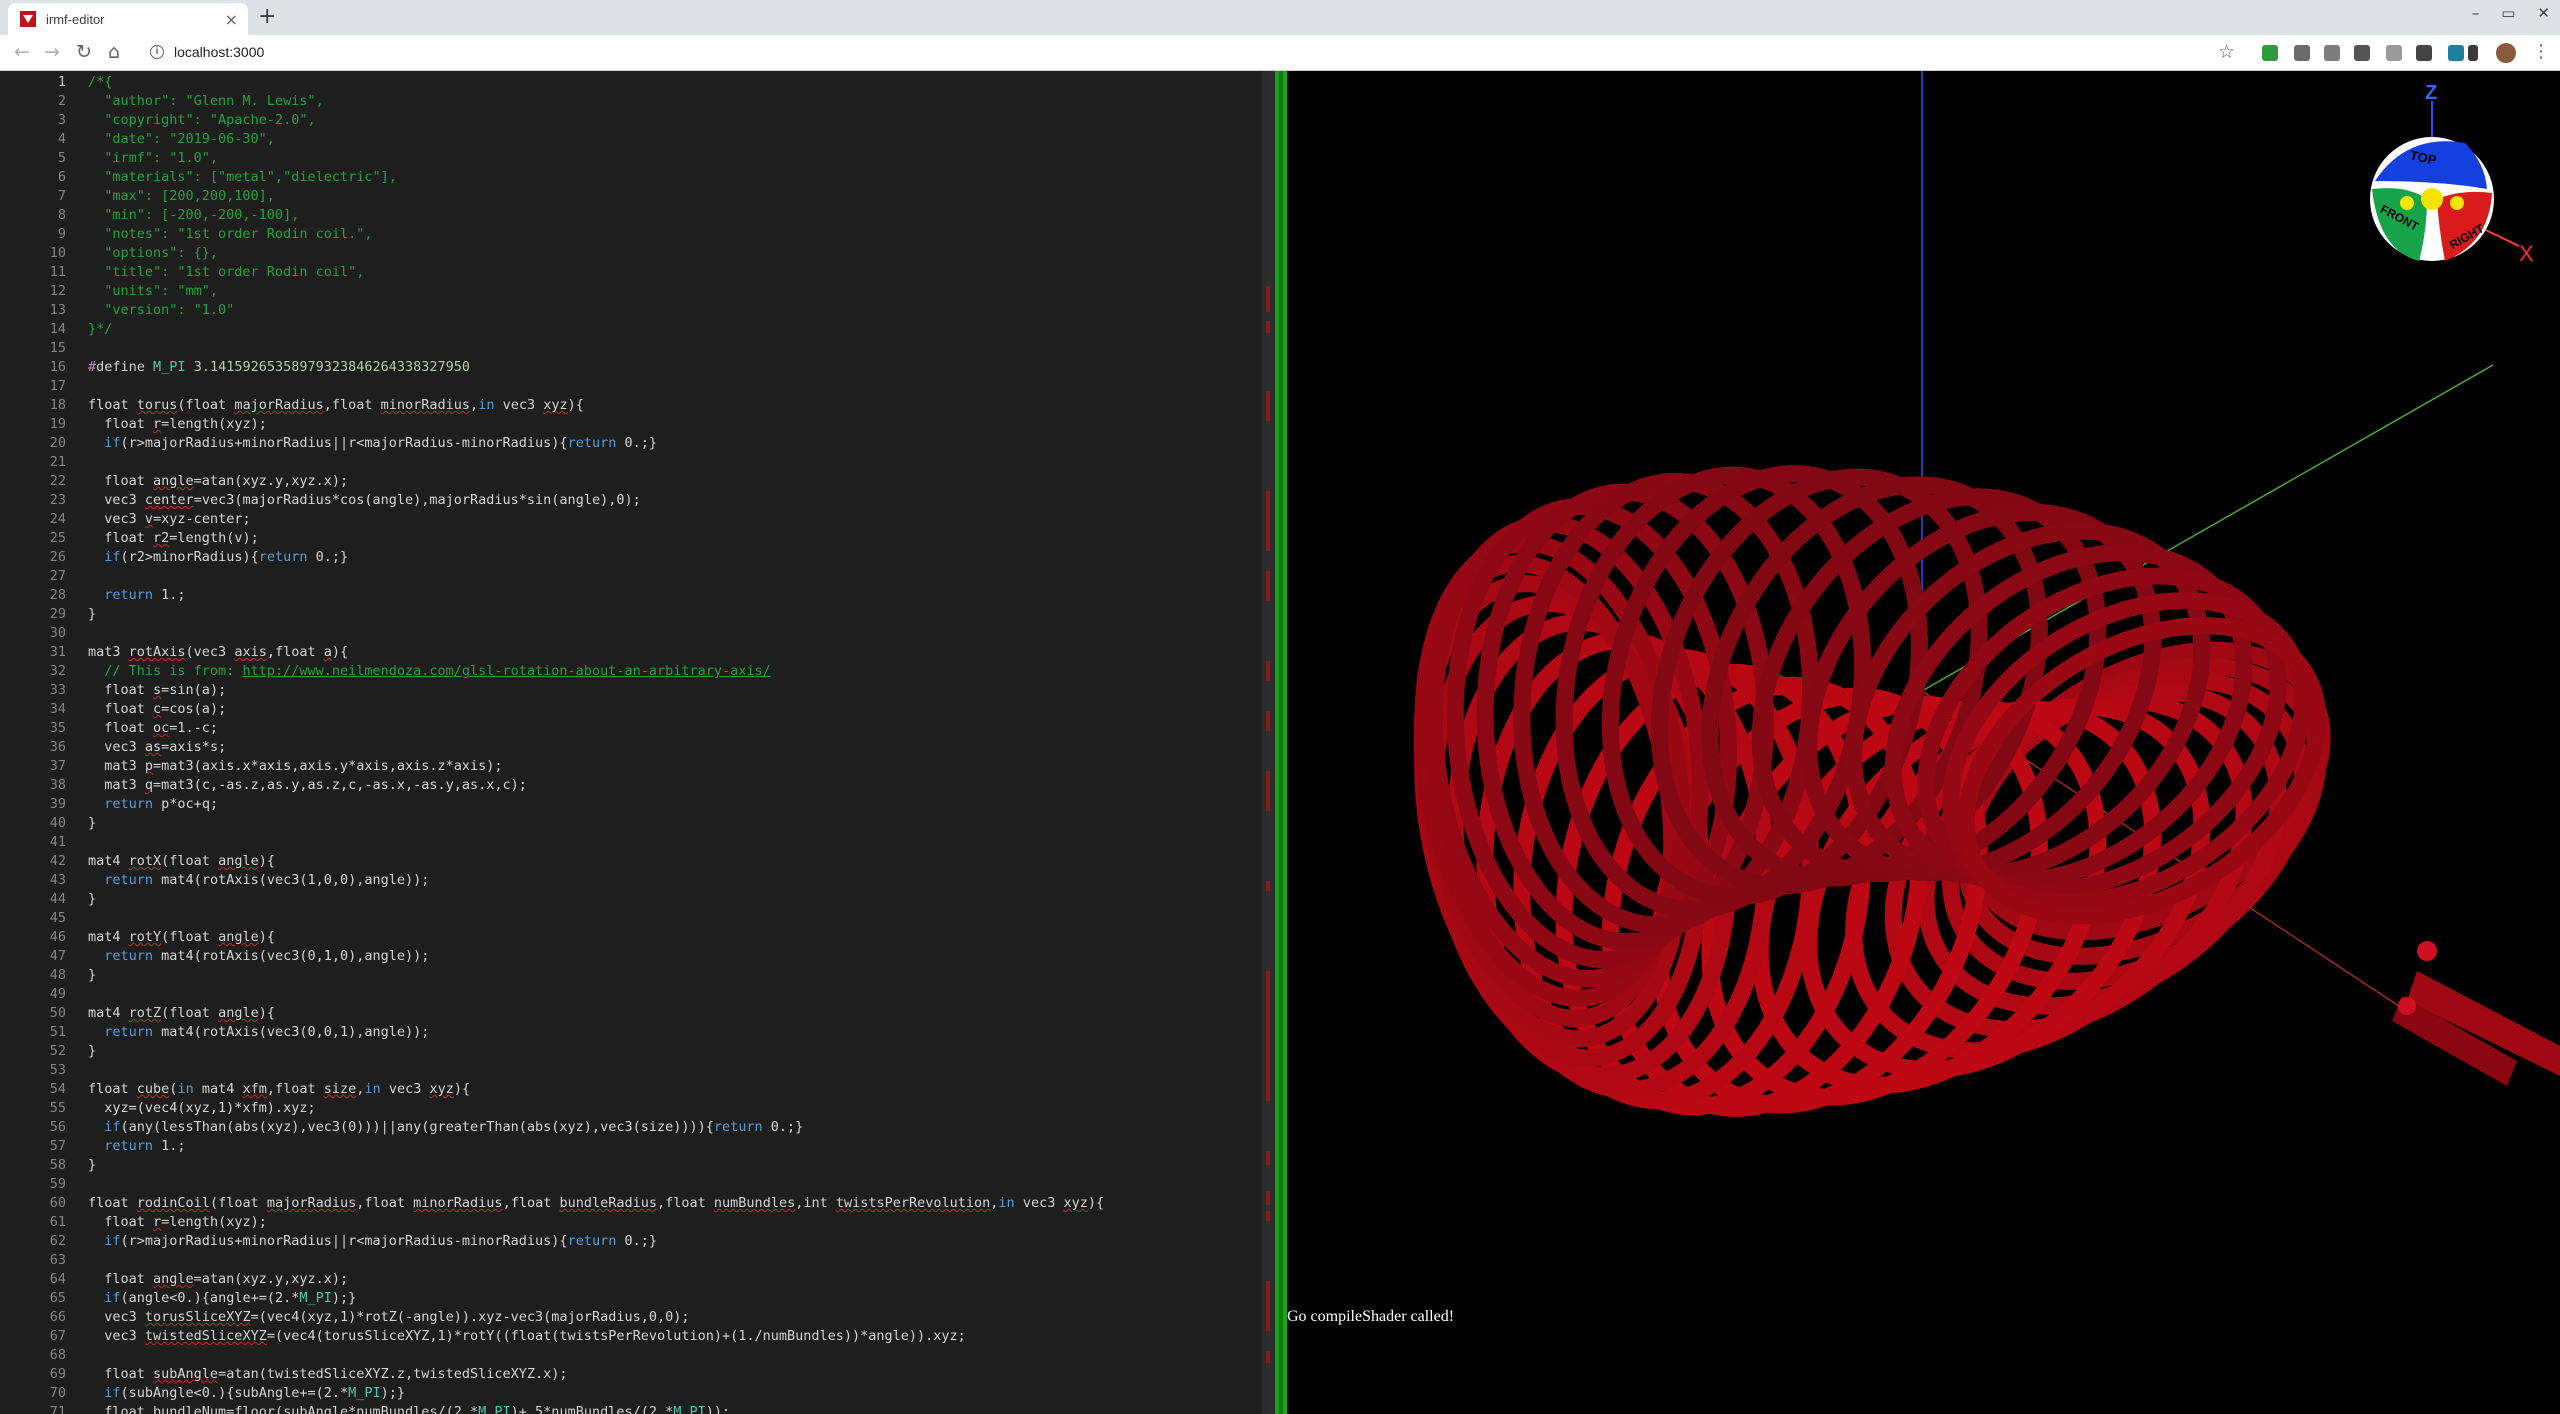  I want to click on code-line: "options": {},, so click(596, 253).